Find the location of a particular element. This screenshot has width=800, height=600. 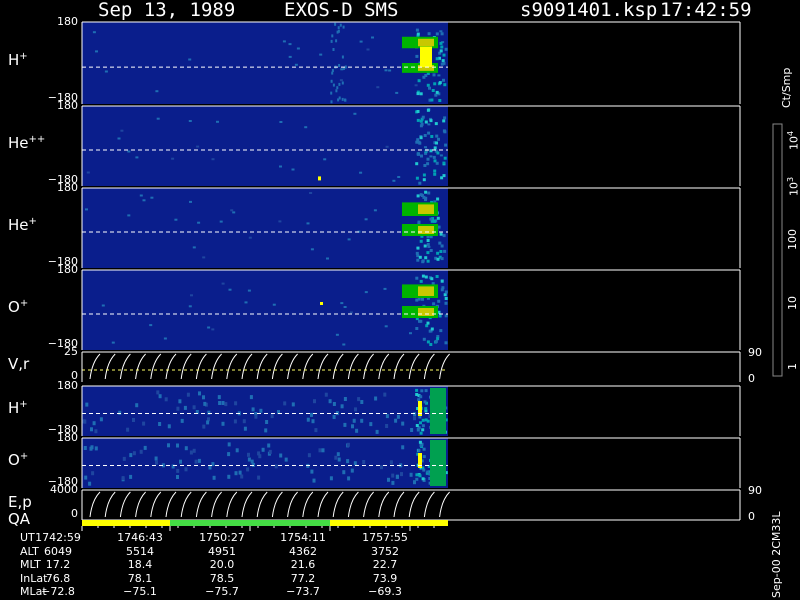

panel-label-superscript: + is located at coordinates (32, 221).